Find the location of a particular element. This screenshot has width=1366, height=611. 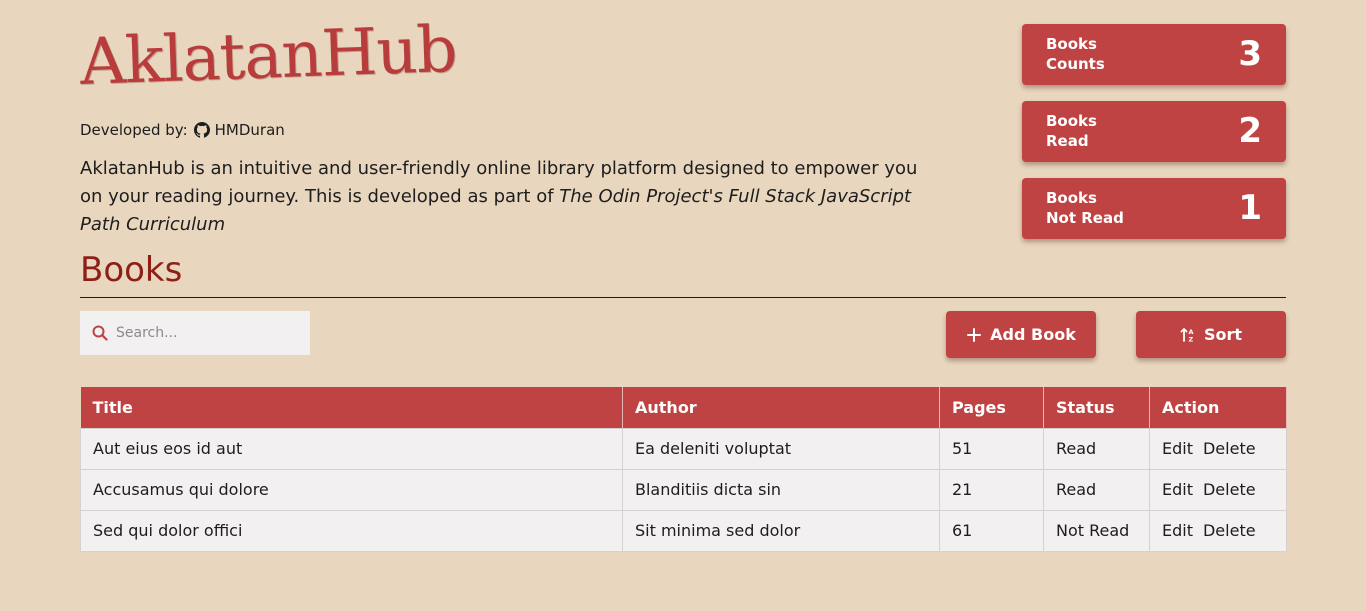

app-logo: AklatanHub is located at coordinates (268, 56).